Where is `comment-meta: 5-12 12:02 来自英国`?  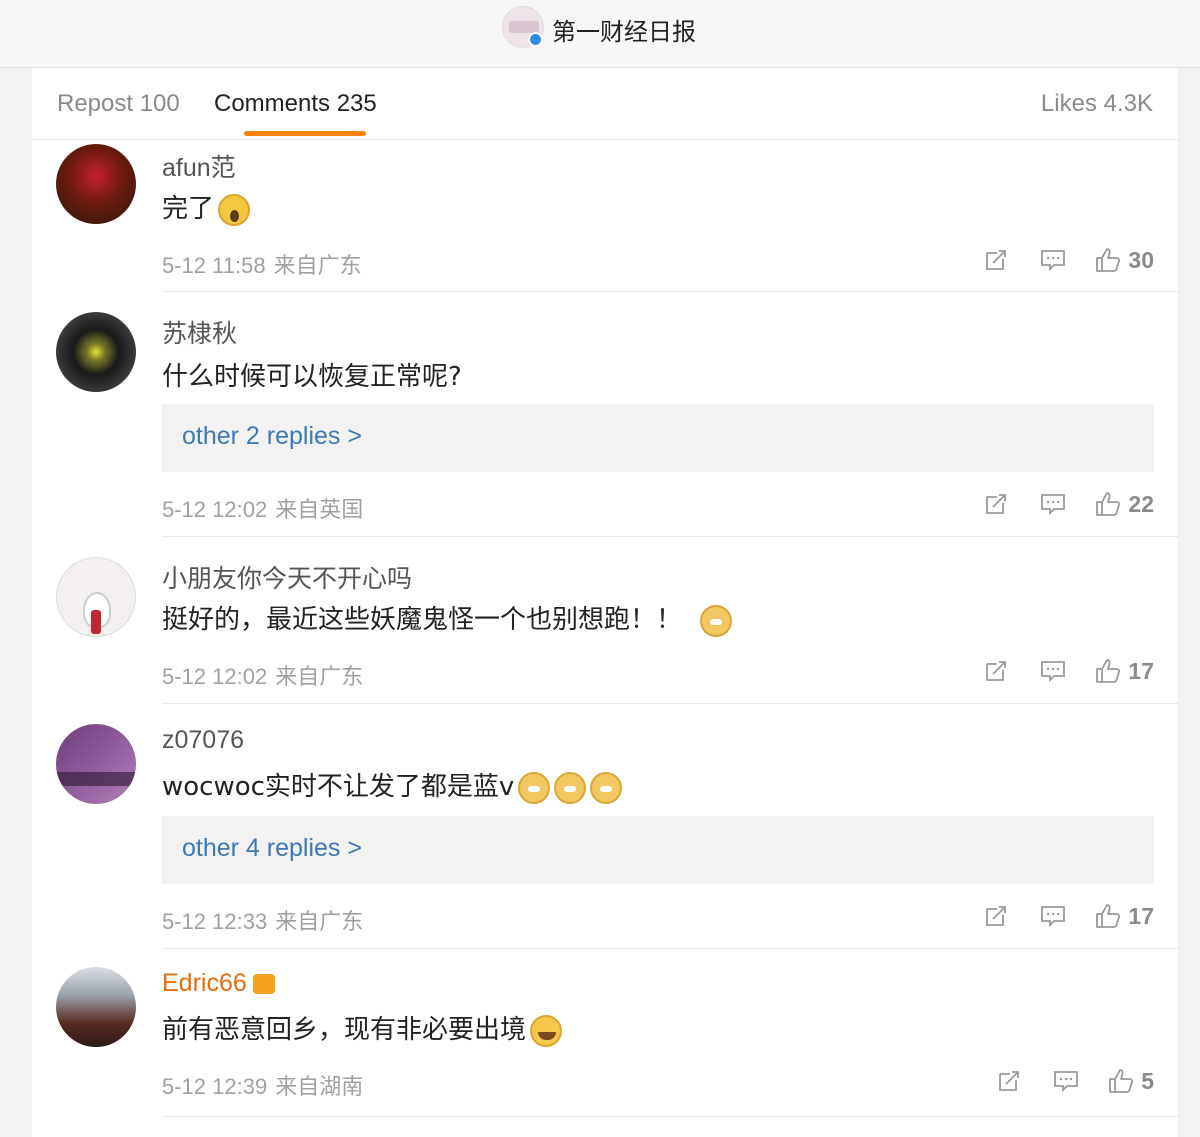 comment-meta: 5-12 12:02 来自英国 is located at coordinates (262, 508).